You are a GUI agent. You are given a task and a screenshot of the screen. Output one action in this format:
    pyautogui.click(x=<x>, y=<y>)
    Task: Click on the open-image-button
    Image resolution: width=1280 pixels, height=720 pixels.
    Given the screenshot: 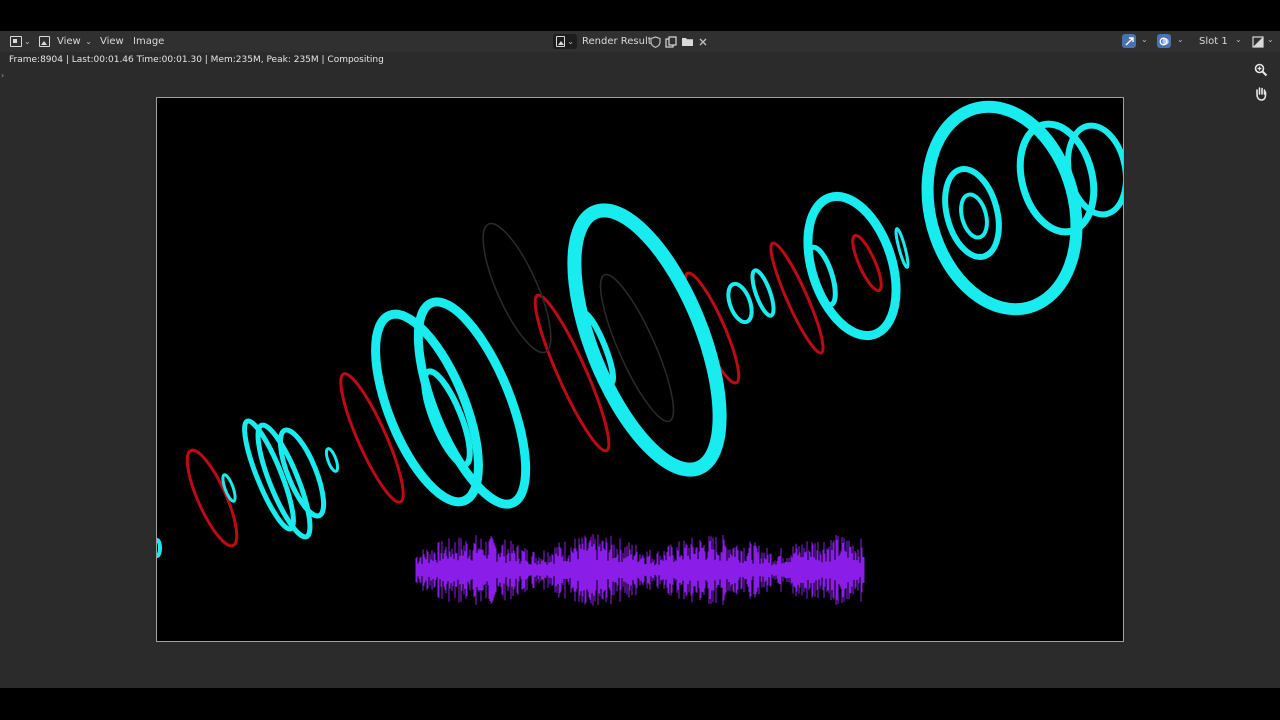 What is the action you would take?
    pyautogui.click(x=687, y=41)
    